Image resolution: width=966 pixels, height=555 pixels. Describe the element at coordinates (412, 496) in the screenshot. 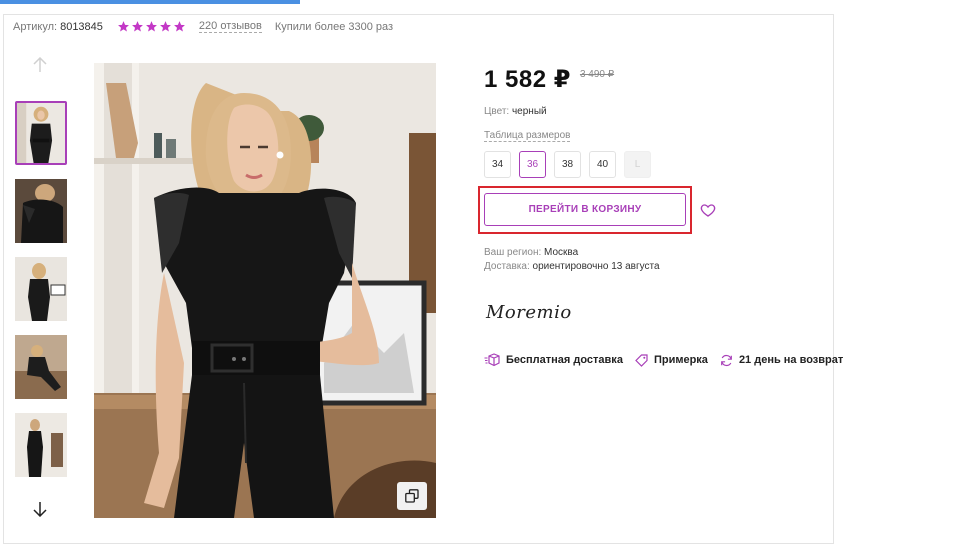

I see `copy-zoom-icon` at that location.